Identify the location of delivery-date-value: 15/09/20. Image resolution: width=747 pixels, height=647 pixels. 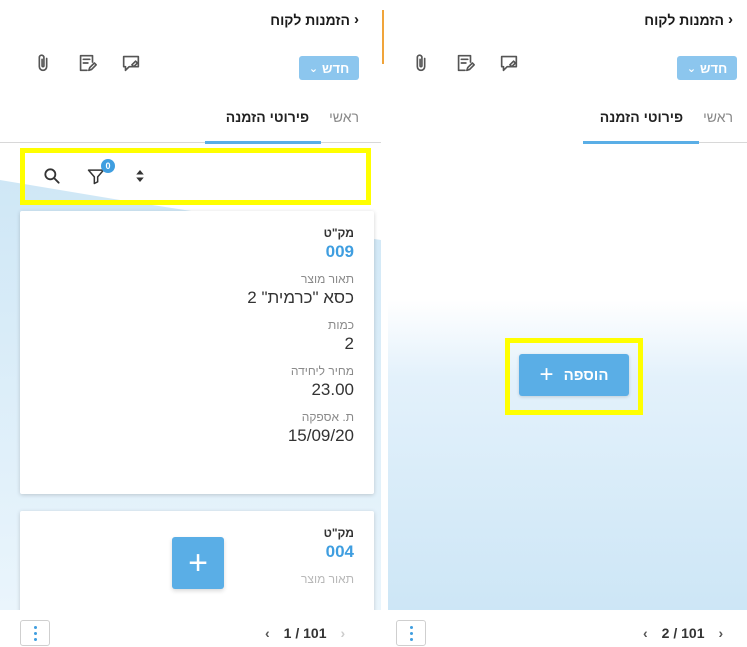
(320, 435).